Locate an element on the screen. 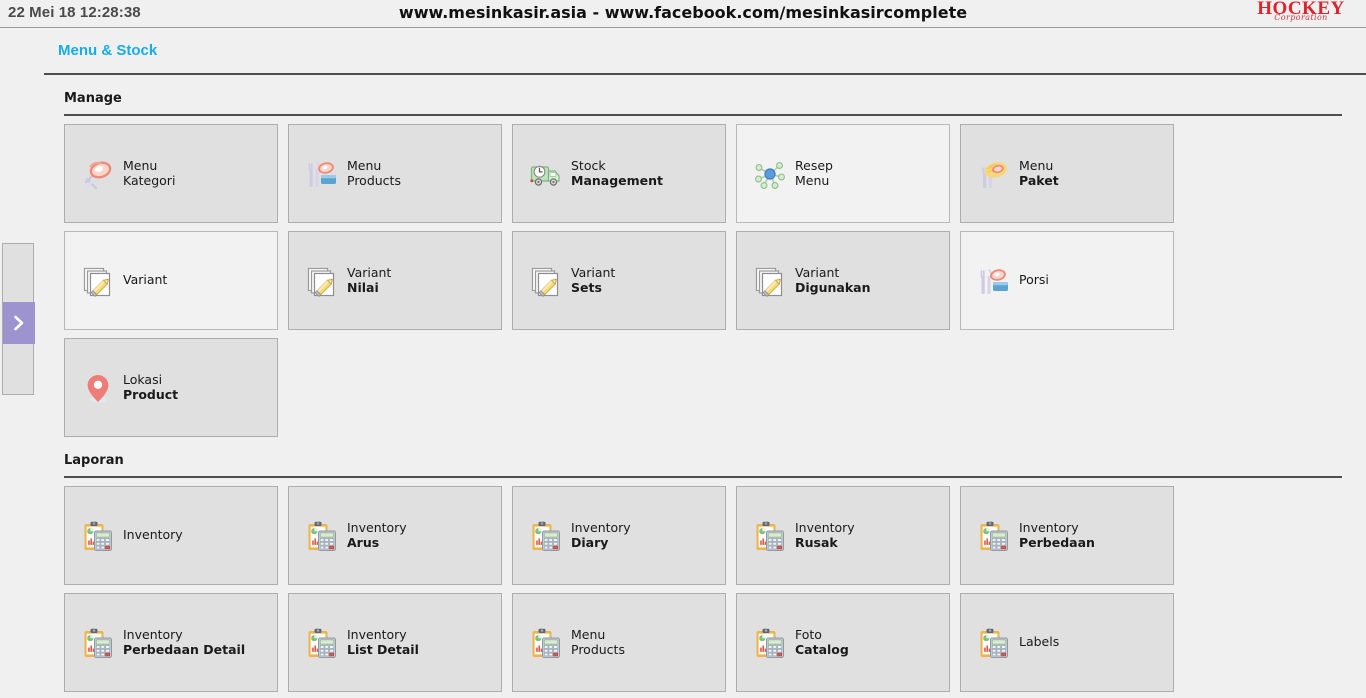  tile-label-line2: Arus is located at coordinates (363, 542).